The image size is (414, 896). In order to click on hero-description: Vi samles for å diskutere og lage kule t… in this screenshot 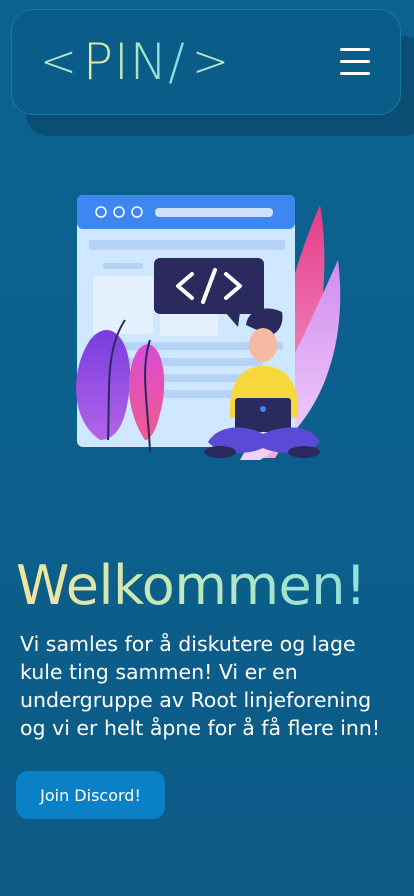, I will do `click(200, 686)`.